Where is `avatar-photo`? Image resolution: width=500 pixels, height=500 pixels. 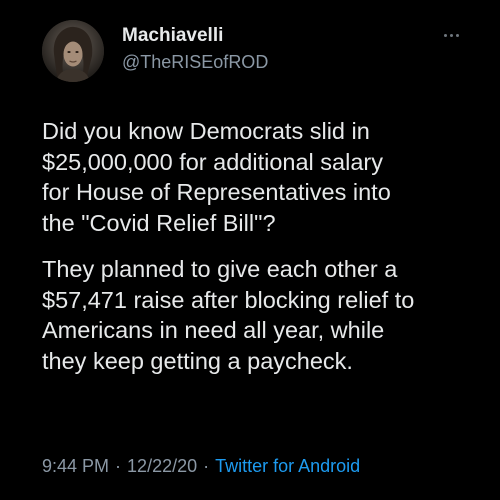
avatar-photo is located at coordinates (73, 51).